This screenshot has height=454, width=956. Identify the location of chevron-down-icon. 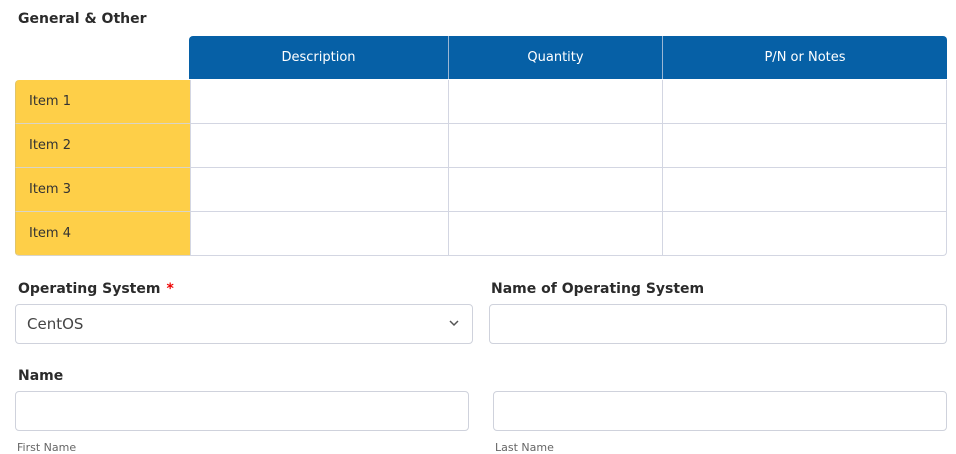
(454, 323).